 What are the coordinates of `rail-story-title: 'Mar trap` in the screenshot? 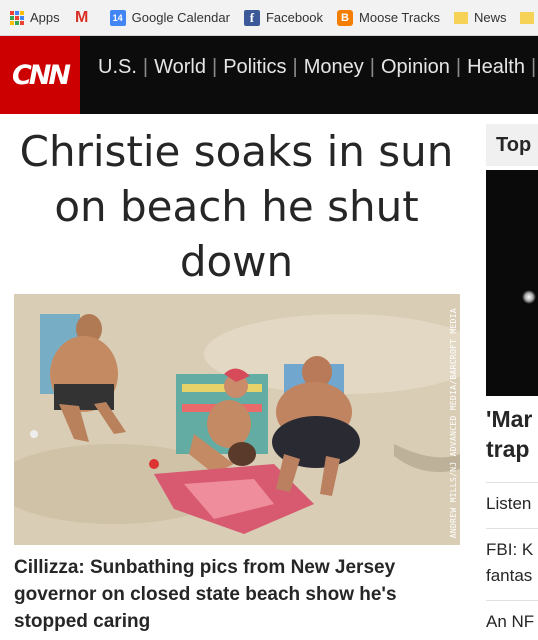 It's located at (512, 434).